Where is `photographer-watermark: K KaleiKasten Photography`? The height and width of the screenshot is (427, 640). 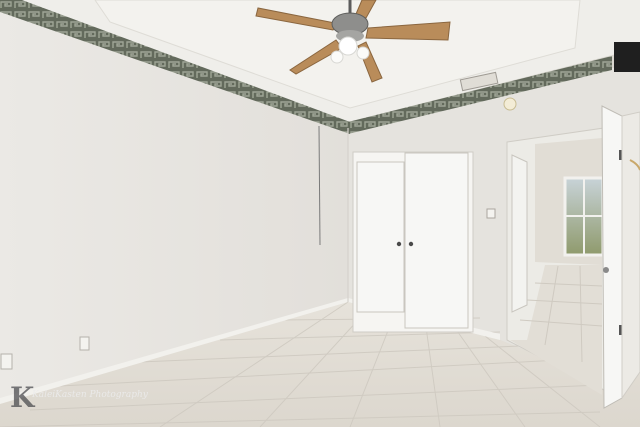 photographer-watermark: K KaleiKasten Photography is located at coordinates (79, 400).